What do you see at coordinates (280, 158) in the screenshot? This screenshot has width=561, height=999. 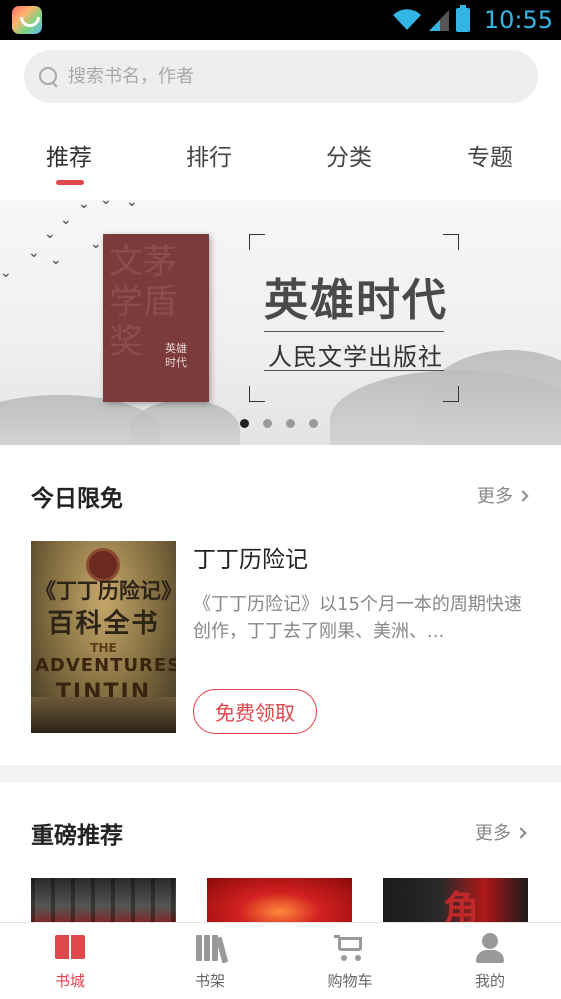 I see `category-tabs: 推荐 排行 分类 专题` at bounding box center [280, 158].